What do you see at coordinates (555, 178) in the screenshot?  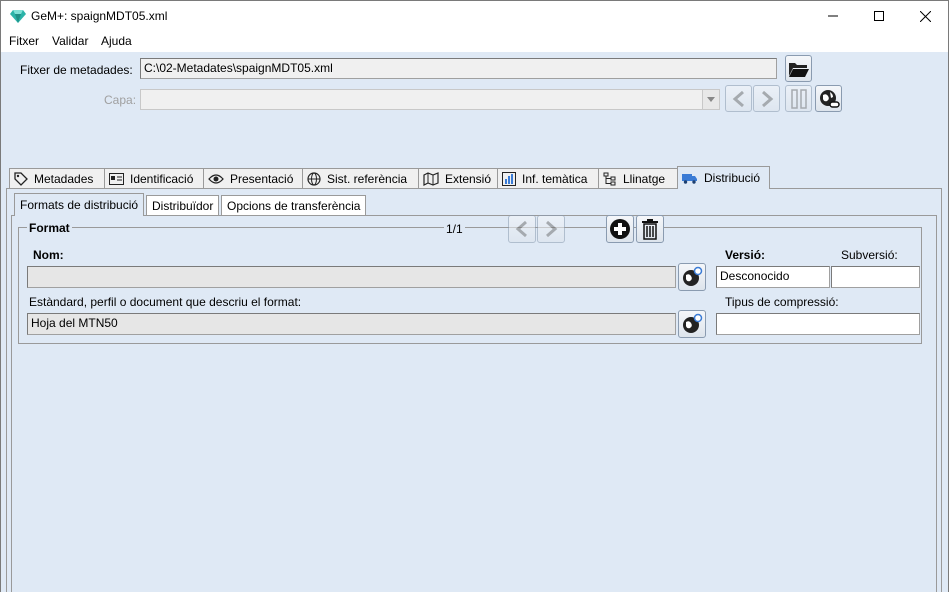 I see `tab-label: Inf. temàtica` at bounding box center [555, 178].